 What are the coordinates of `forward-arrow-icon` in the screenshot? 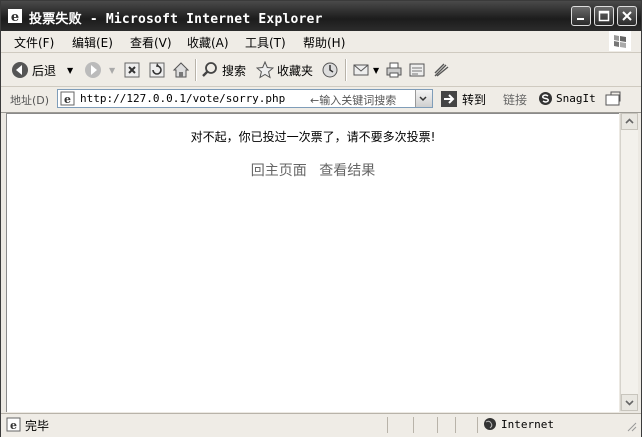 It's located at (93, 70).